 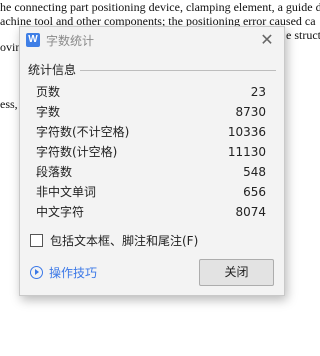 I want to click on stat-value: 548, so click(x=254, y=172).